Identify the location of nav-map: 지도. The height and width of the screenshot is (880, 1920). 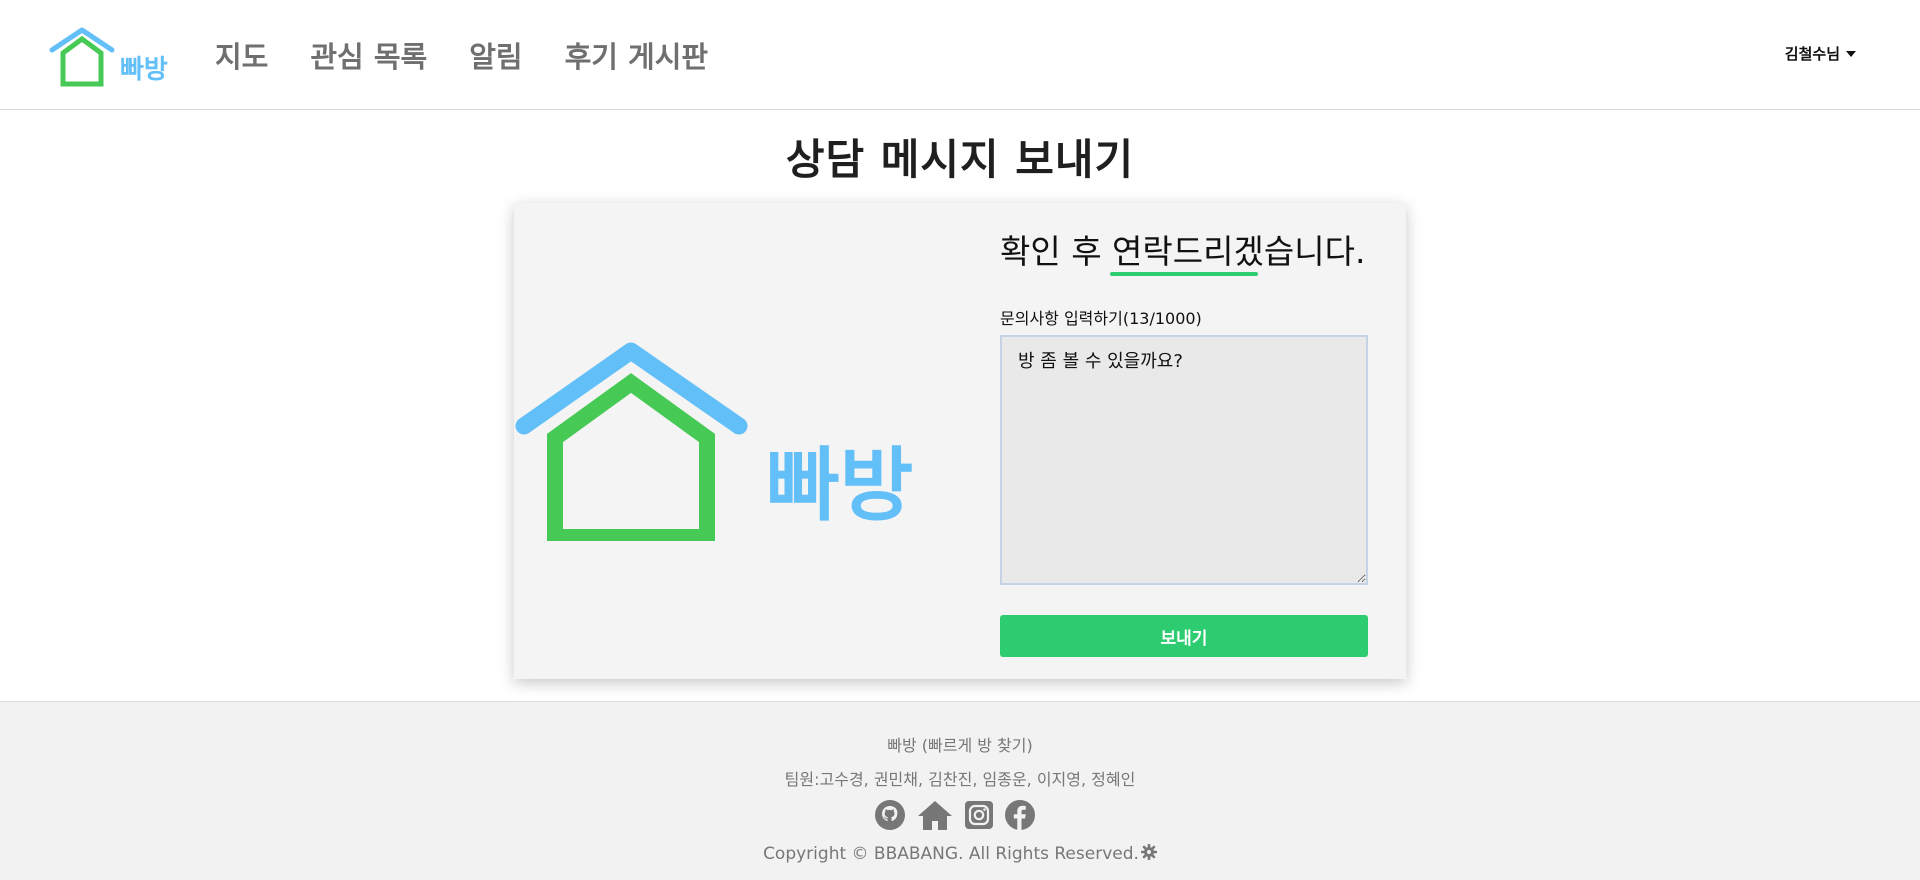
(241, 55).